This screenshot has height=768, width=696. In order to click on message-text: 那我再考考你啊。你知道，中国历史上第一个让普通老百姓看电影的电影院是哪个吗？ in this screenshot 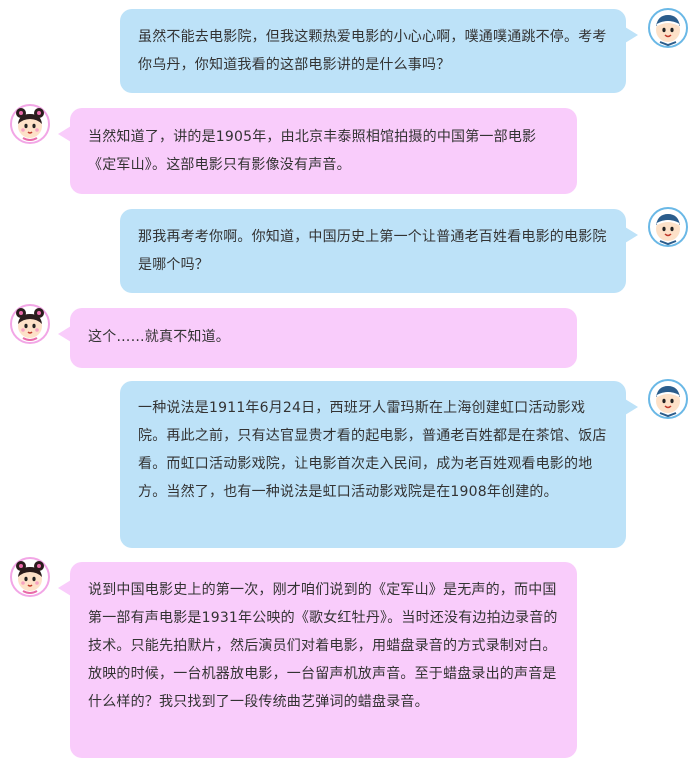, I will do `click(372, 251)`.